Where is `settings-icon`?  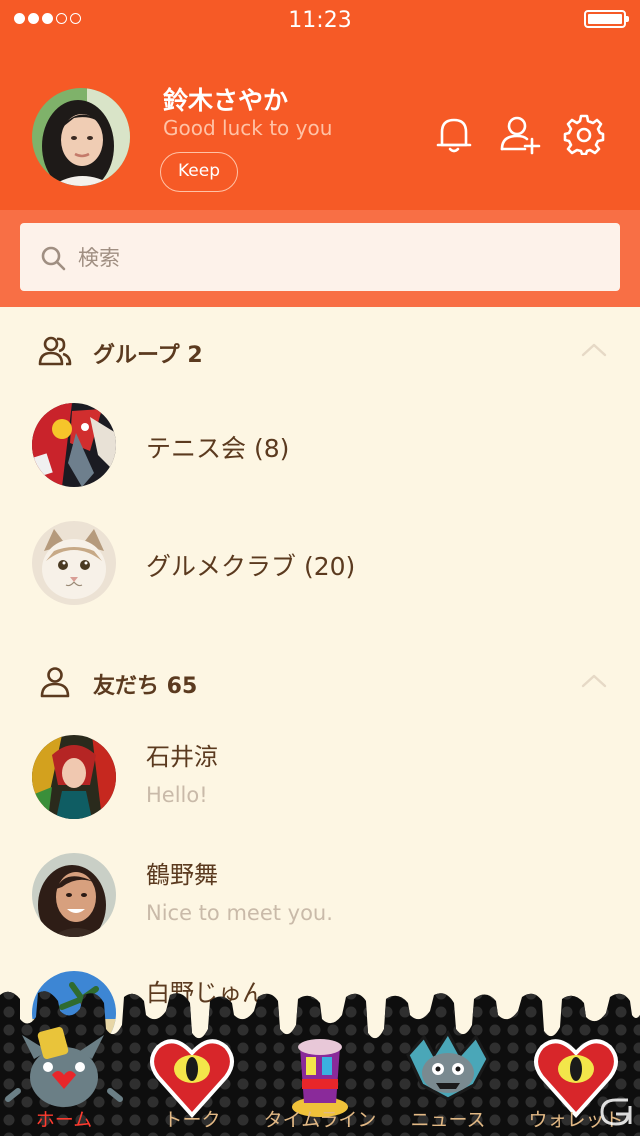 settings-icon is located at coordinates (584, 134).